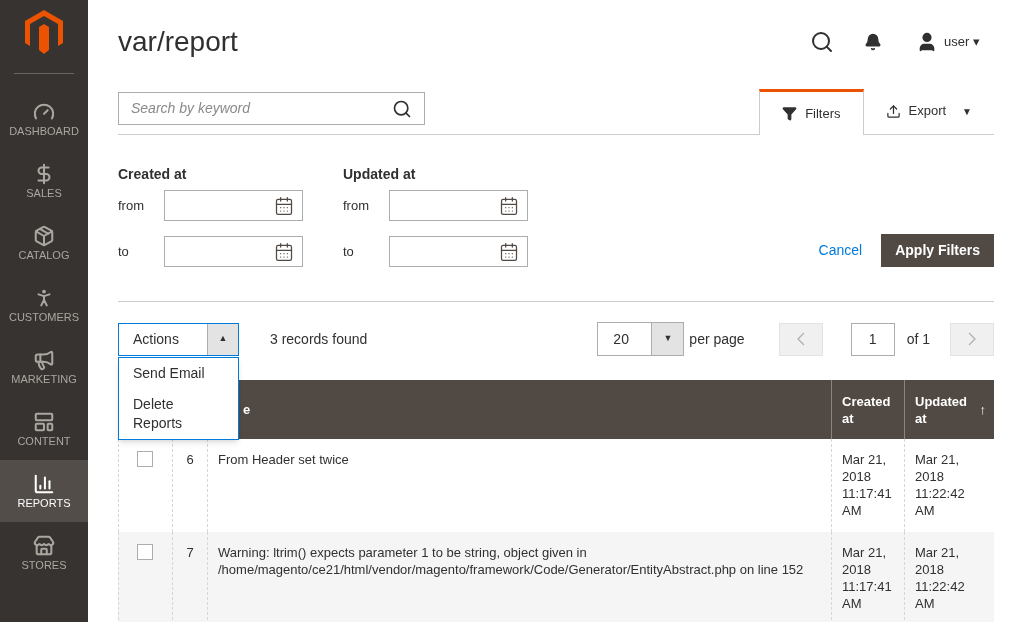 The image size is (1015, 622). Describe the element at coordinates (44, 181) in the screenshot. I see `sidebar-item: SALES` at that location.